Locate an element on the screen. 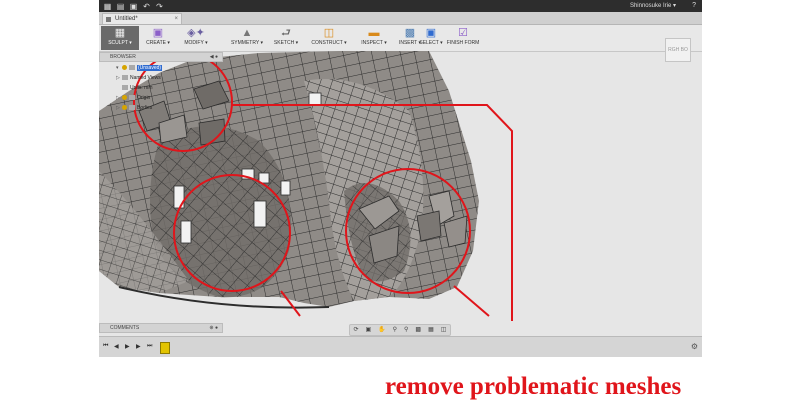  grid-menu-icon: ▦ is located at coordinates (107, 6).